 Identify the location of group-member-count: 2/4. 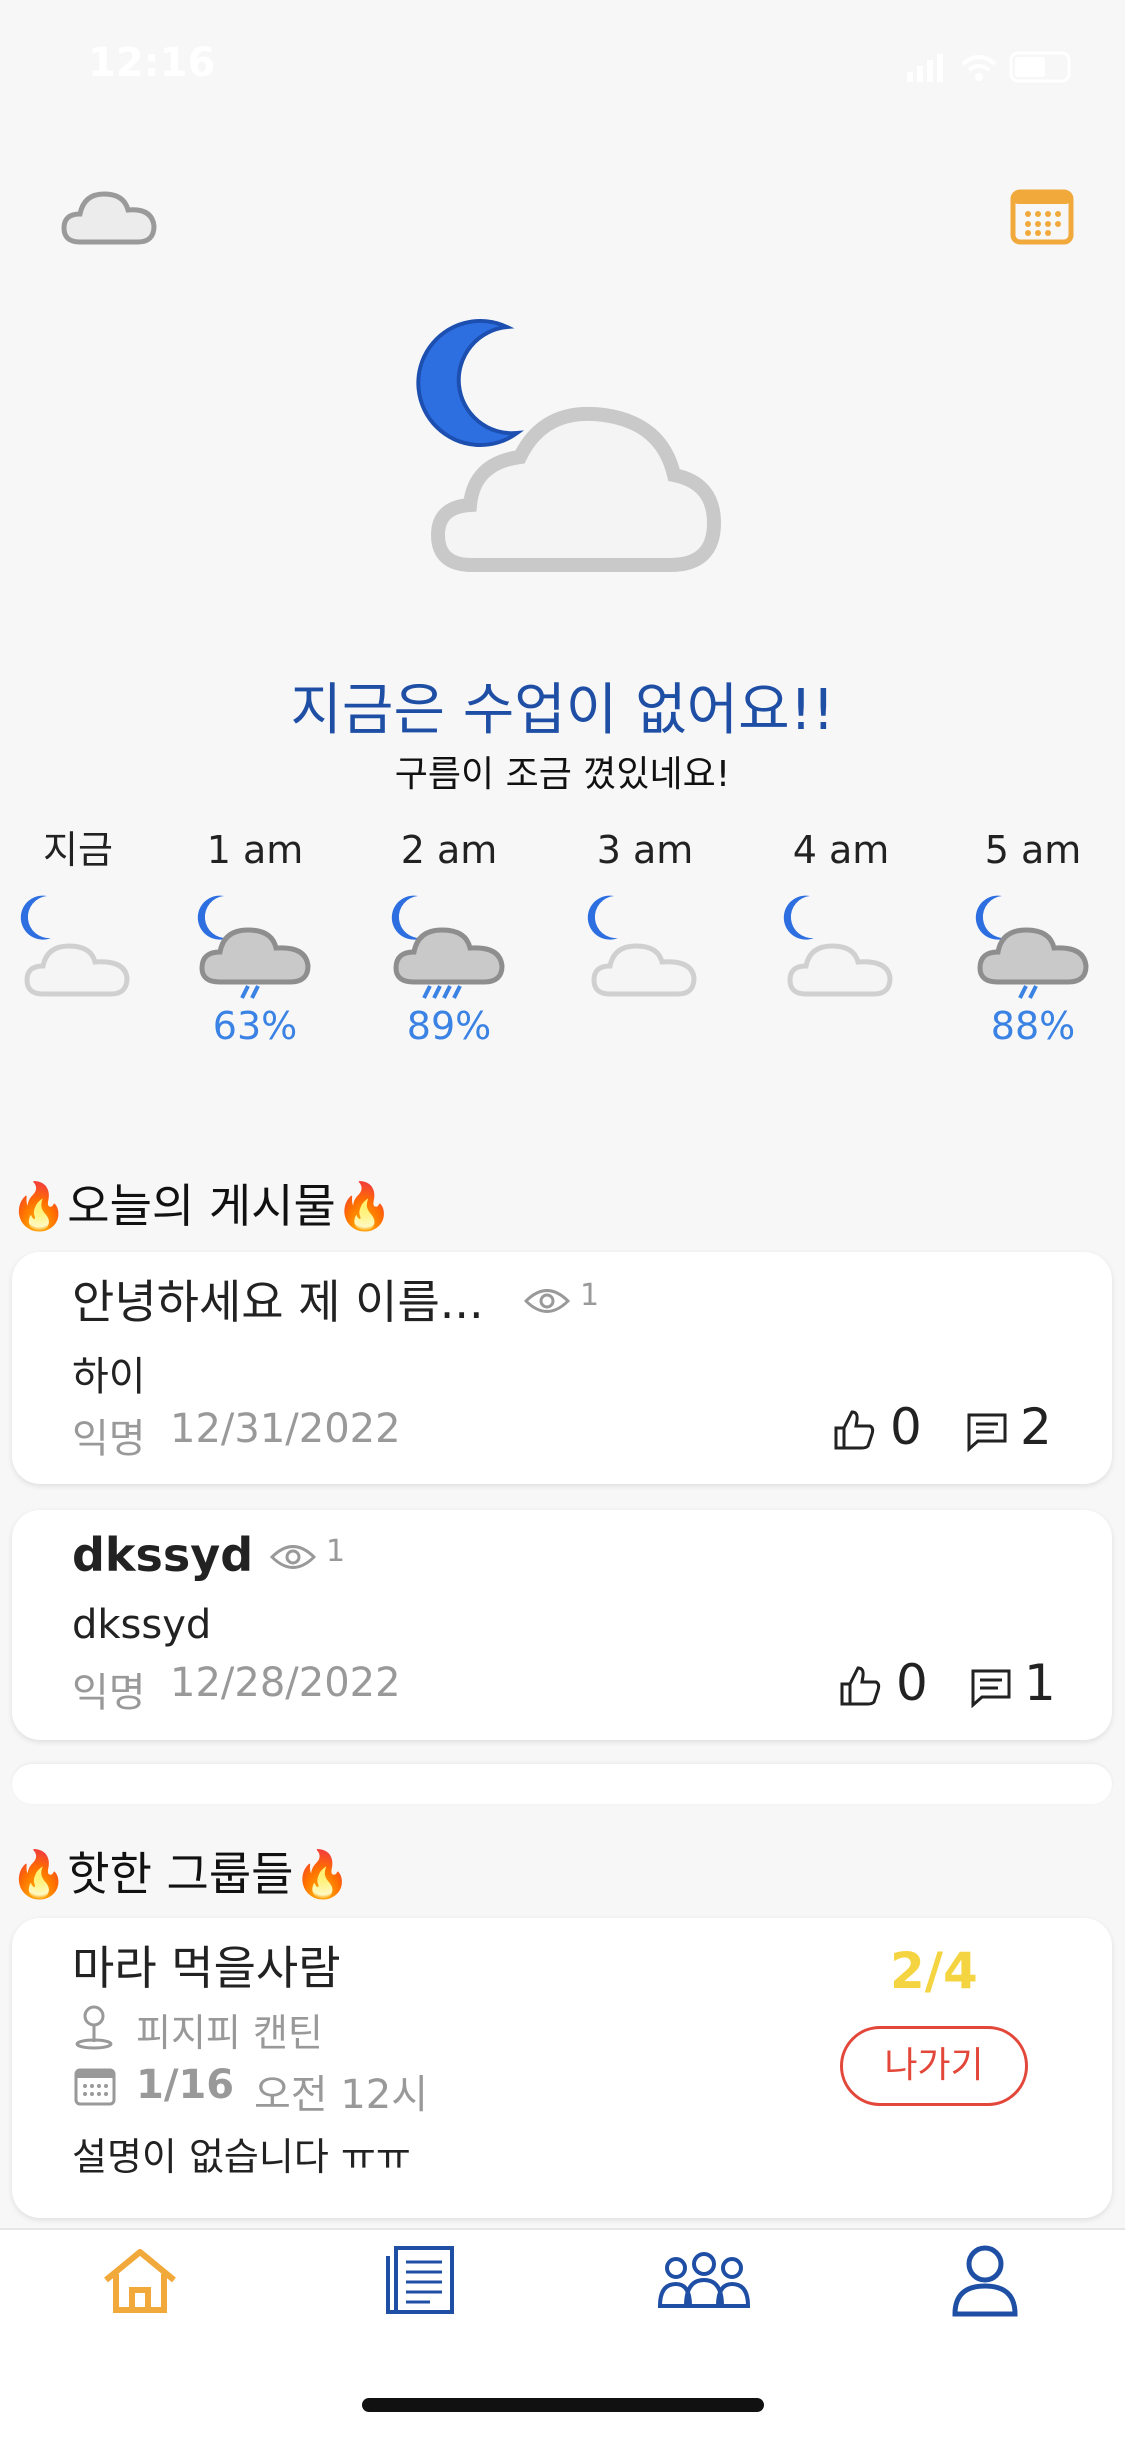
(934, 1971).